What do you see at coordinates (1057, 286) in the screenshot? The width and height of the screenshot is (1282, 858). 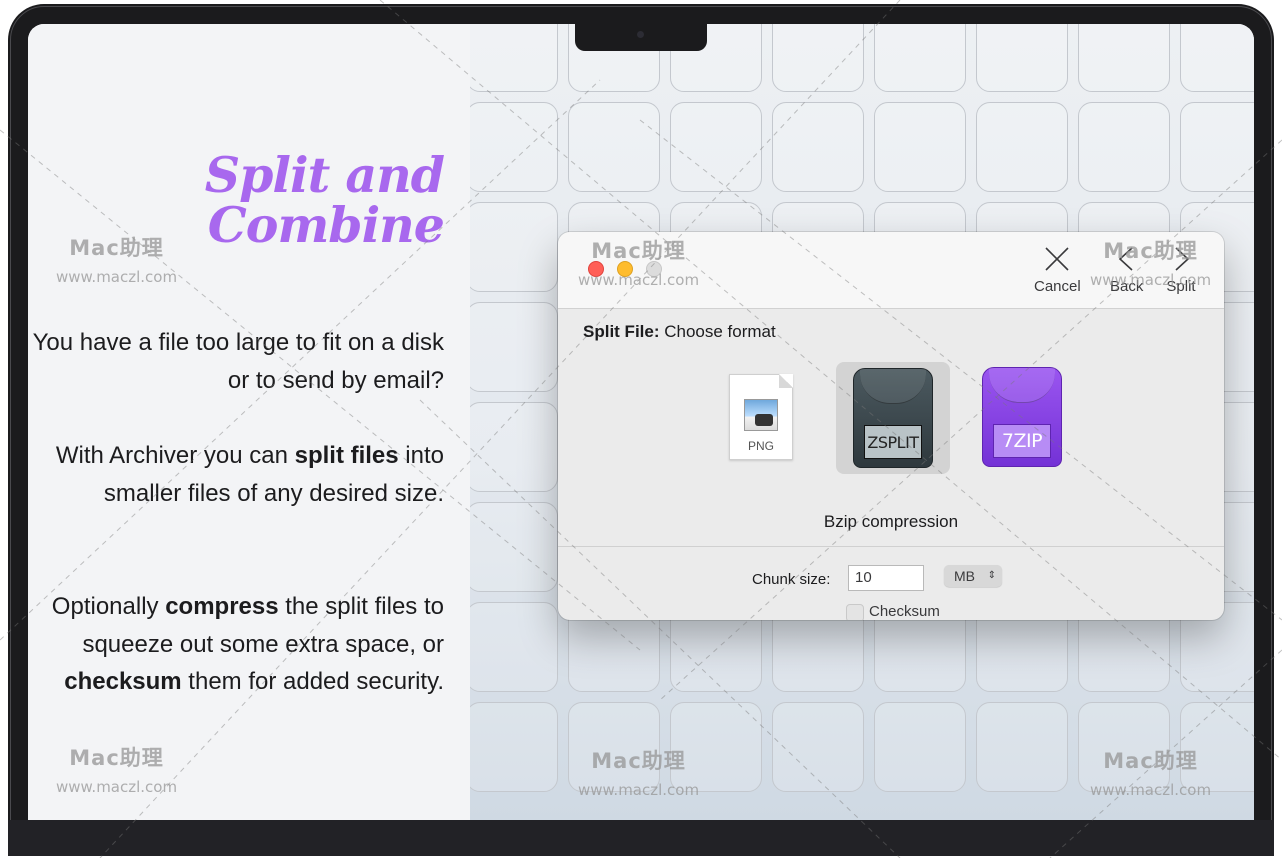 I see `cancel-label: Cancel` at bounding box center [1057, 286].